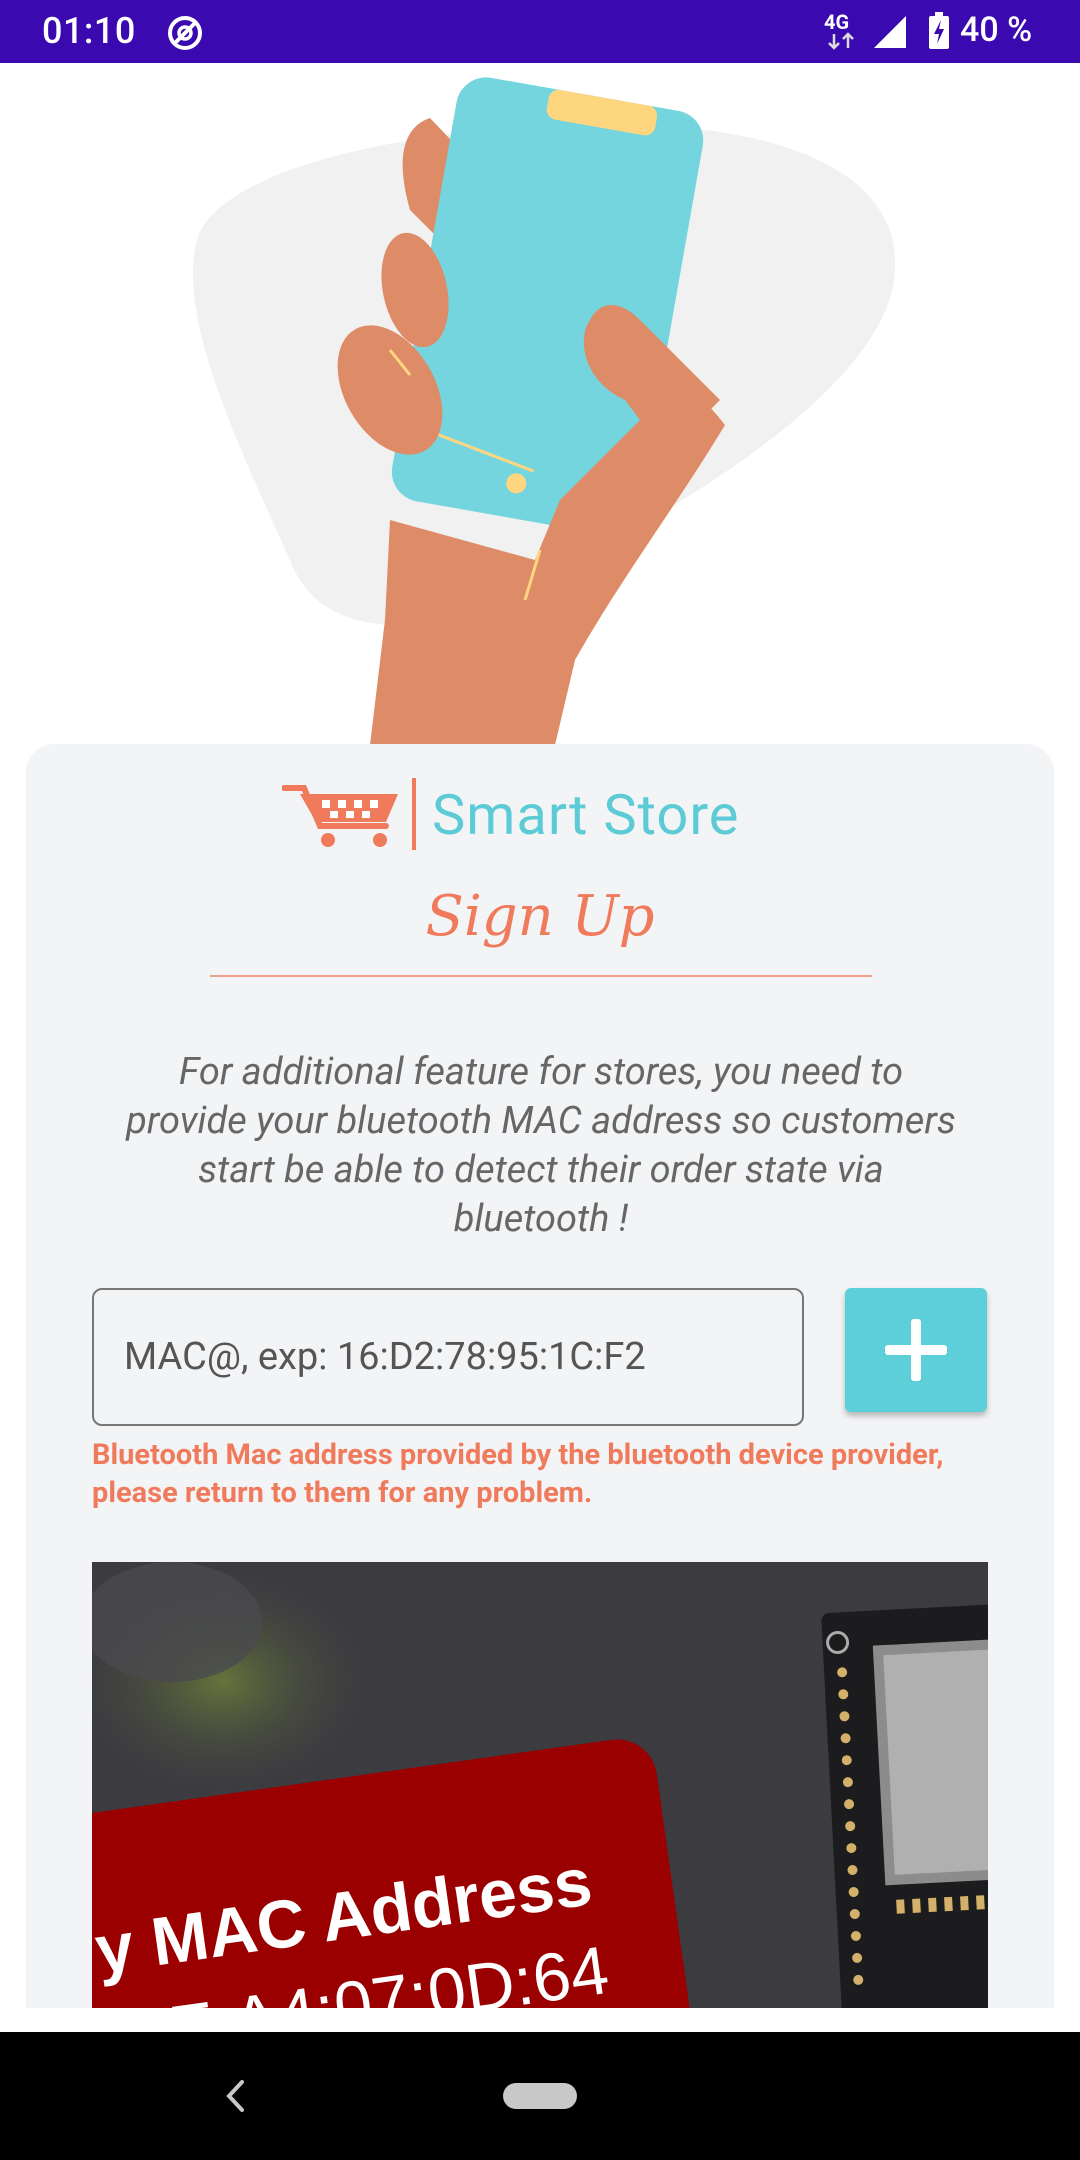 The image size is (1080, 2160). Describe the element at coordinates (89, 31) in the screenshot. I see `status-time: 01:10` at that location.